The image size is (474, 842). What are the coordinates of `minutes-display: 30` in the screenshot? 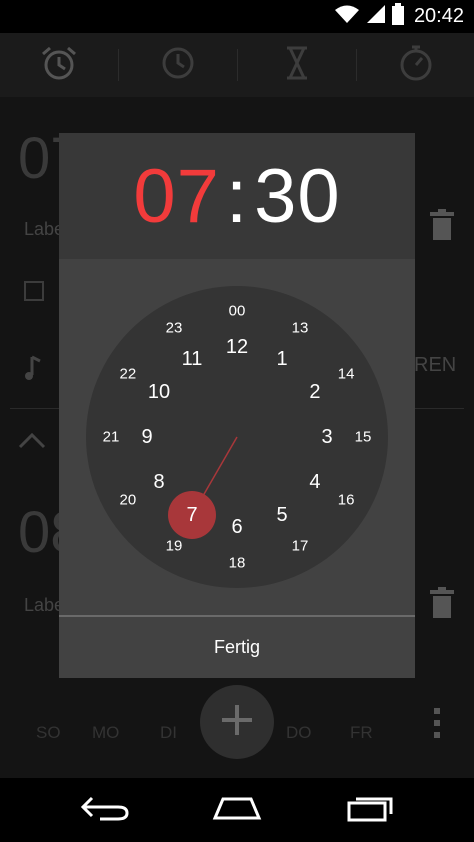 It's located at (297, 196).